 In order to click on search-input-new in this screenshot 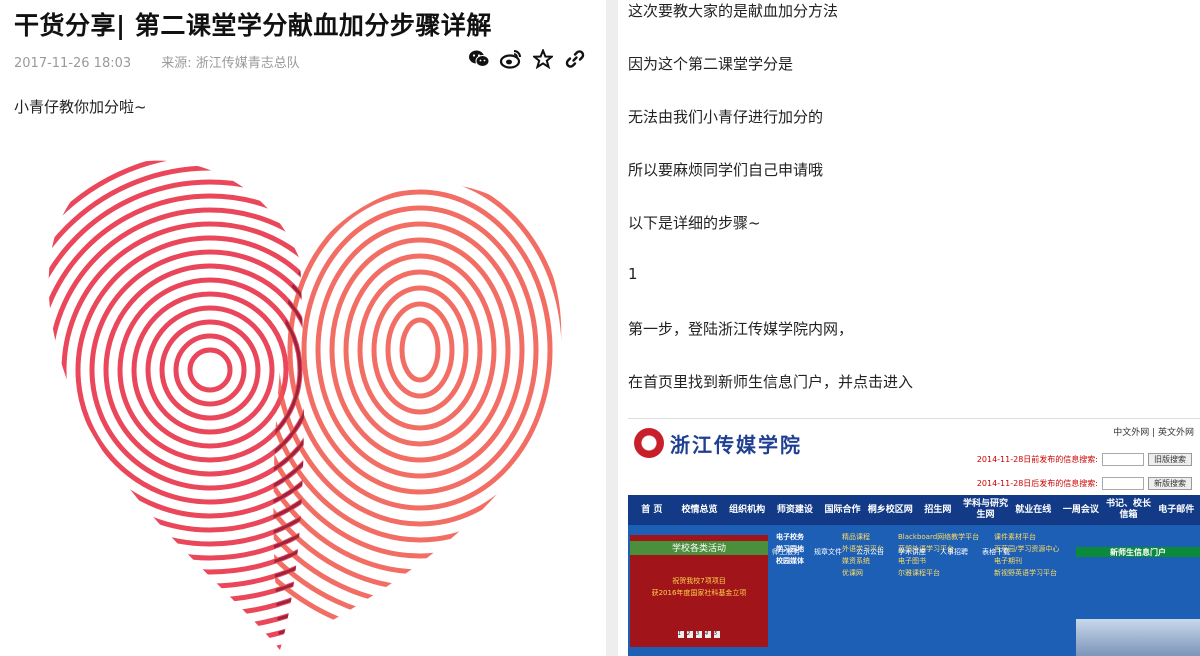, I will do `click(1123, 483)`.